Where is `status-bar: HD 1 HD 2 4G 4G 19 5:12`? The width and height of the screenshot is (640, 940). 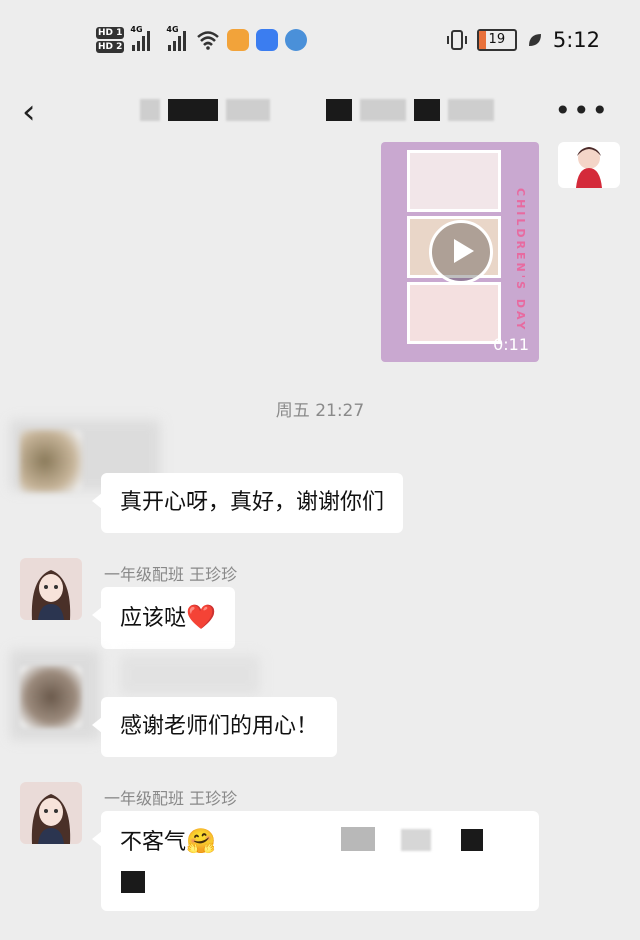 status-bar: HD 1 HD 2 4G 4G 19 5:12 is located at coordinates (320, 41).